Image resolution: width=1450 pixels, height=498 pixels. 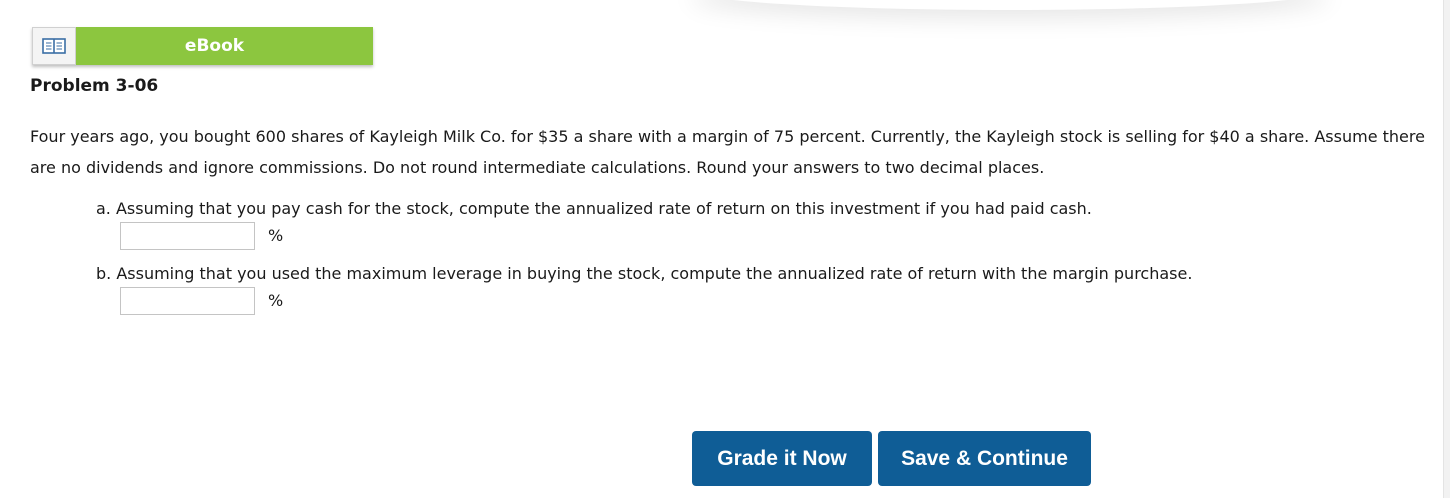 What do you see at coordinates (224, 46) in the screenshot?
I see `ebook-label: eBook` at bounding box center [224, 46].